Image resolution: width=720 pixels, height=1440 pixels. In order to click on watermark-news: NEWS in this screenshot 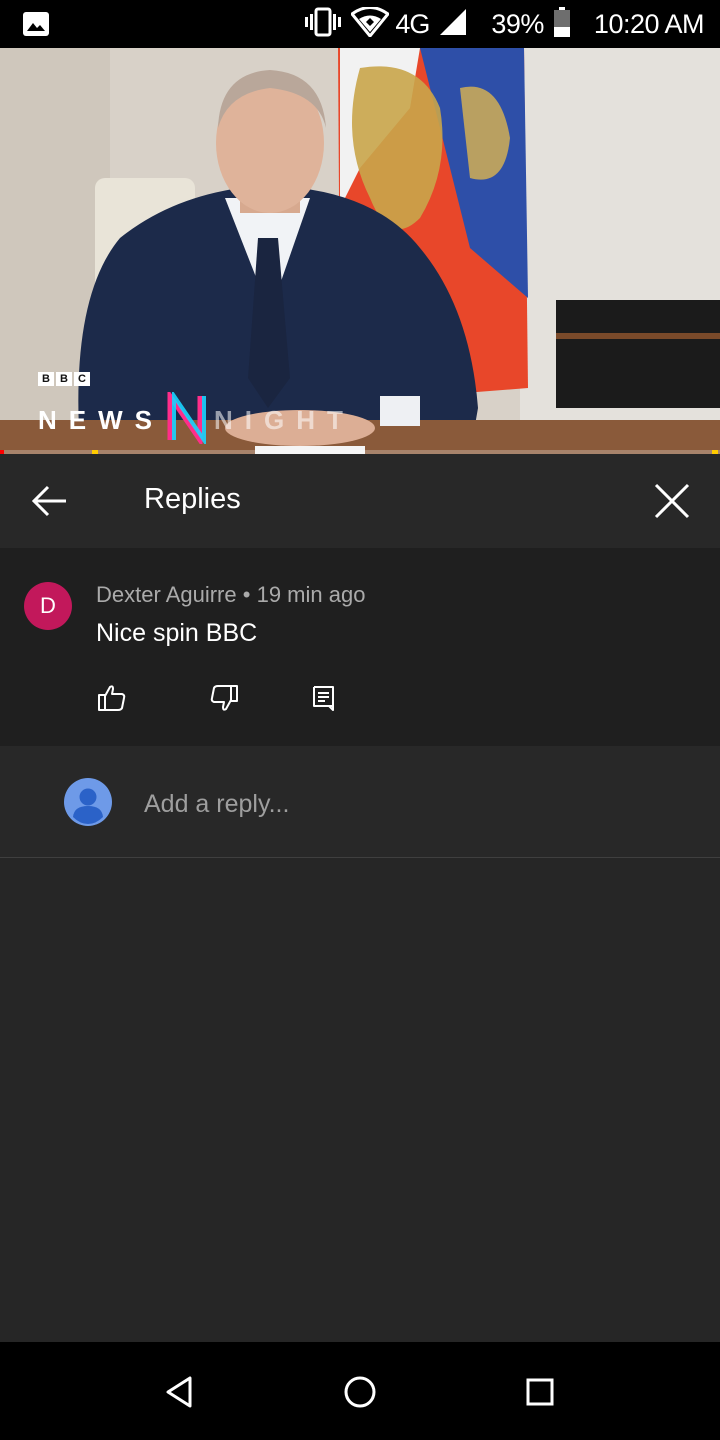, I will do `click(101, 420)`.